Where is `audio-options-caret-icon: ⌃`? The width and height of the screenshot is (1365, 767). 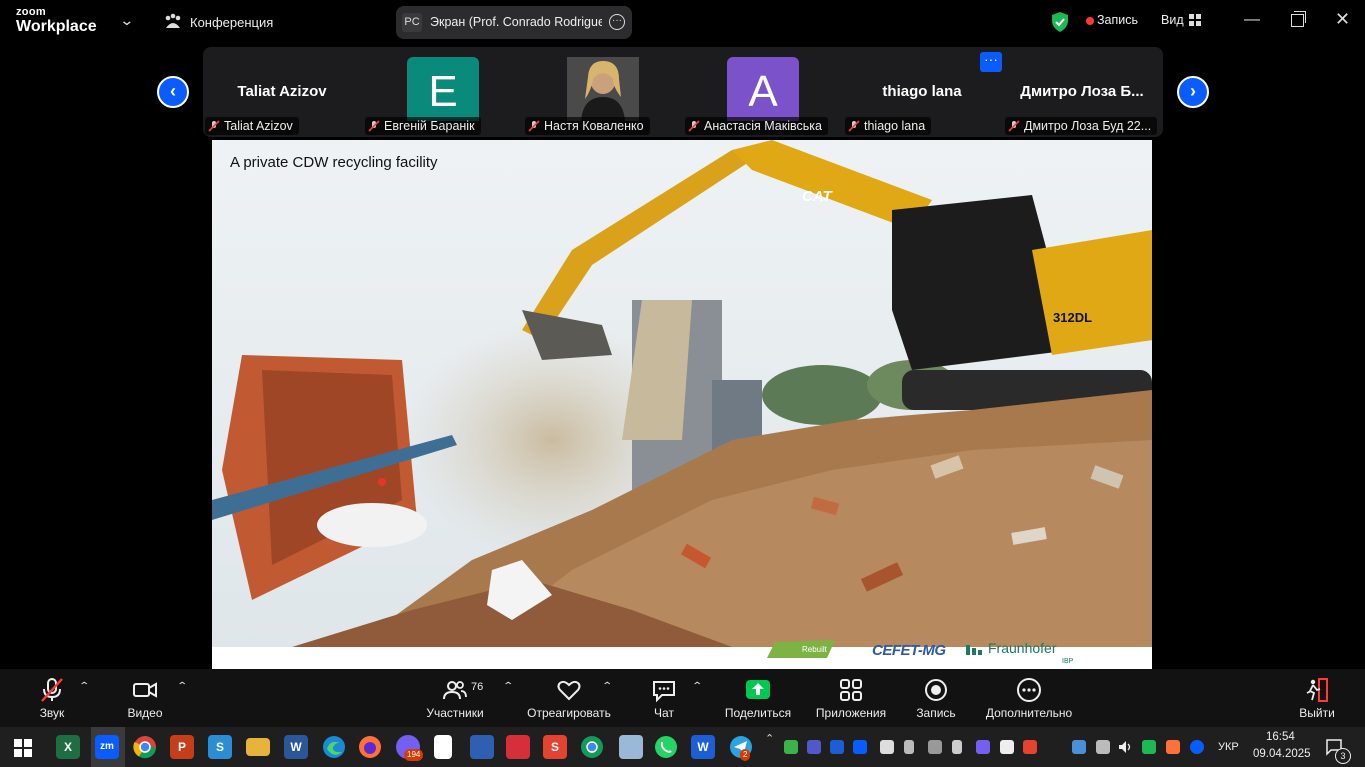
audio-options-caret-icon: ⌃ is located at coordinates (84, 686).